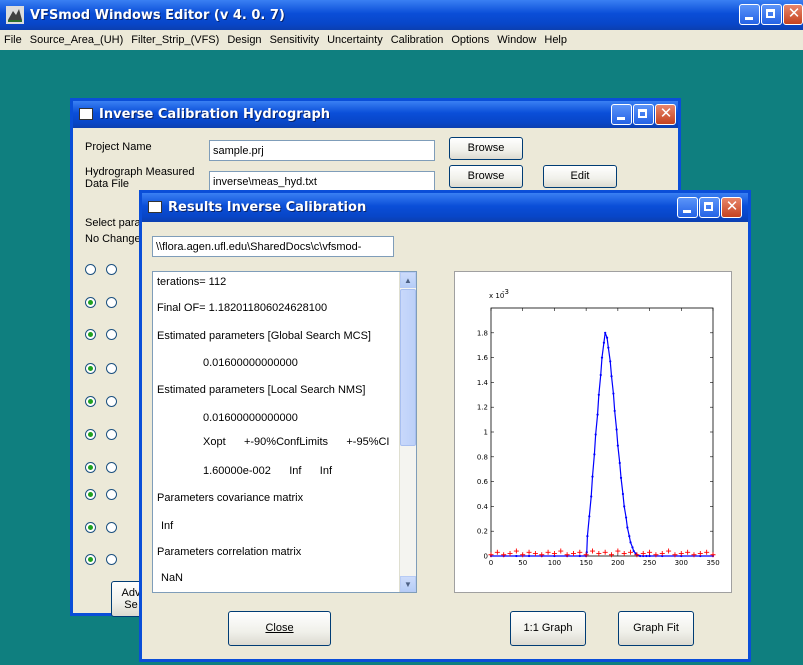 The height and width of the screenshot is (665, 803). Describe the element at coordinates (13, 40) in the screenshot. I see `menu-file: File` at that location.